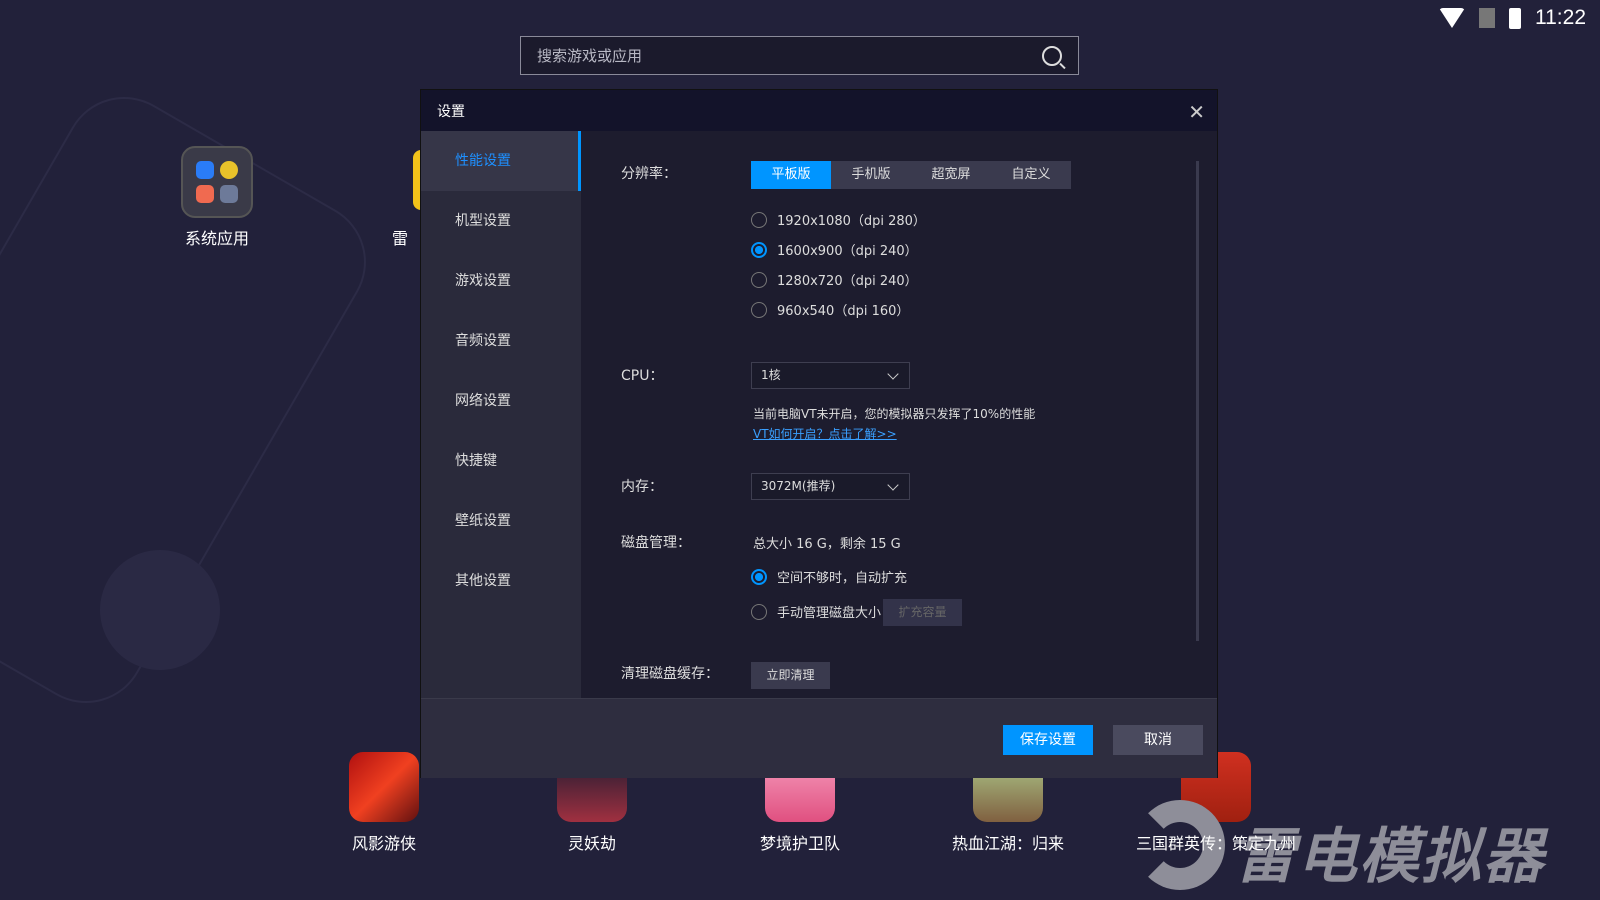 The height and width of the screenshot is (900, 1600). Describe the element at coordinates (843, 311) in the screenshot. I see `option-label: 960x540（dpi 160）` at that location.